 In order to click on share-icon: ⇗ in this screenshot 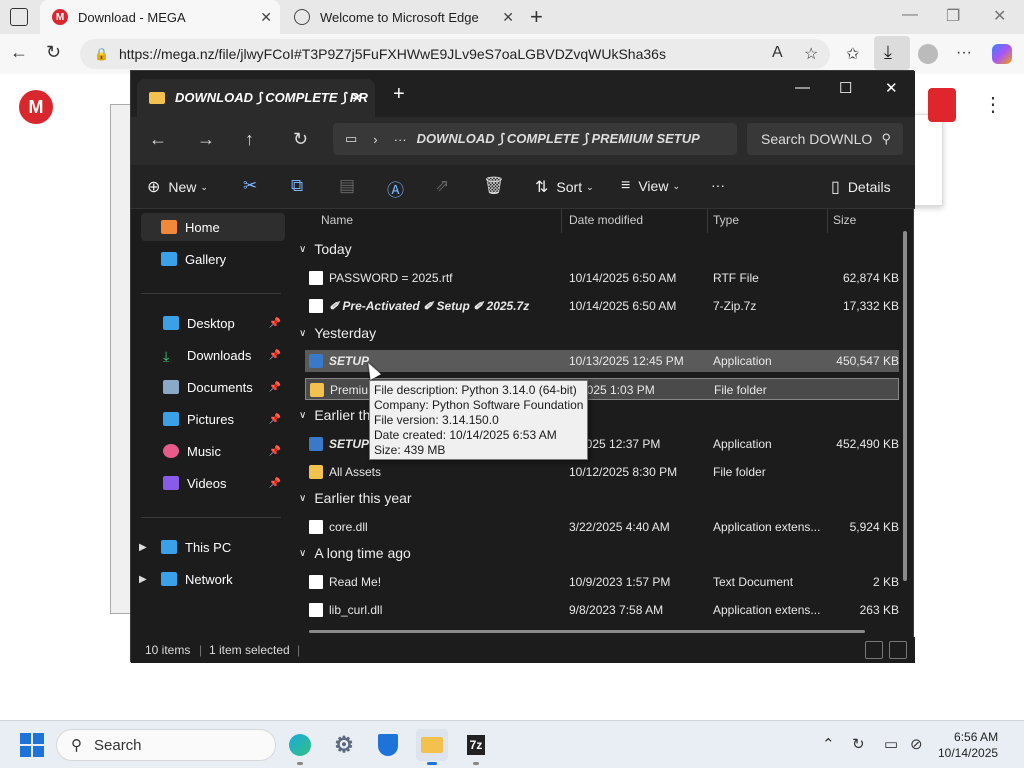, I will do `click(442, 186)`.